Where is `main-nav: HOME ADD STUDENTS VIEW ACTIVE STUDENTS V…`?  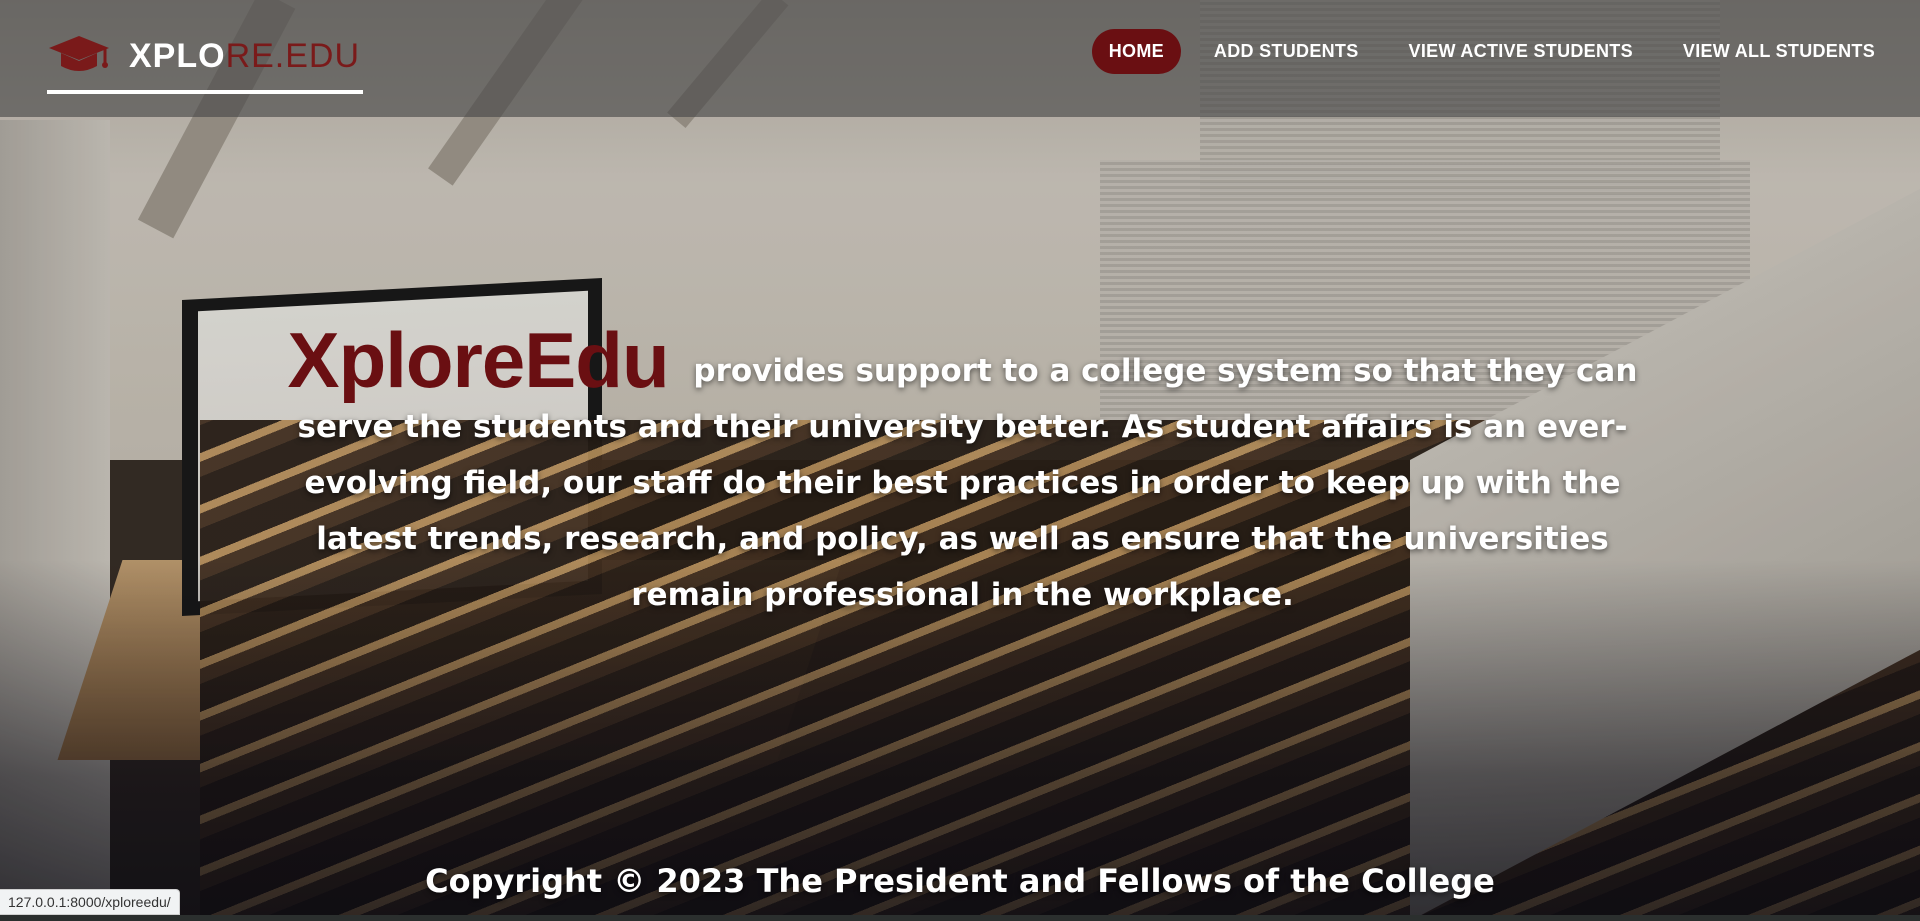 main-nav: HOME ADD STUDENTS VIEW ACTIVE STUDENTS V… is located at coordinates (1491, 51).